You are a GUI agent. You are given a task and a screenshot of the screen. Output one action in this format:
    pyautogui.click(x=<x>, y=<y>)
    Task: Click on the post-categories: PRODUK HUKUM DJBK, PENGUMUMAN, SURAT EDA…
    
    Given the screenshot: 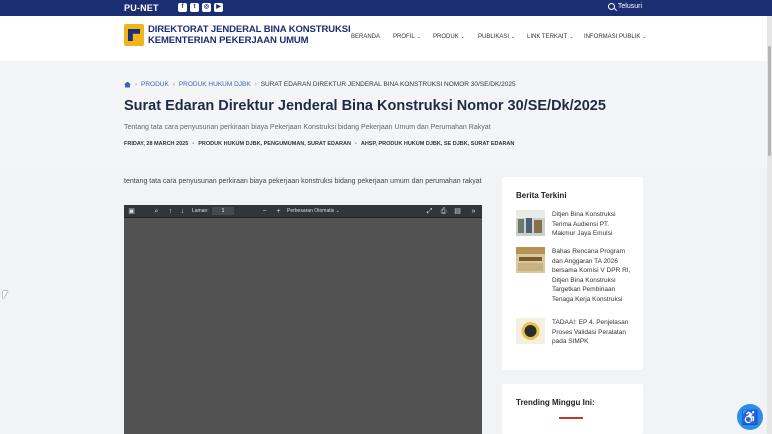 What is the action you would take?
    pyautogui.click(x=274, y=144)
    